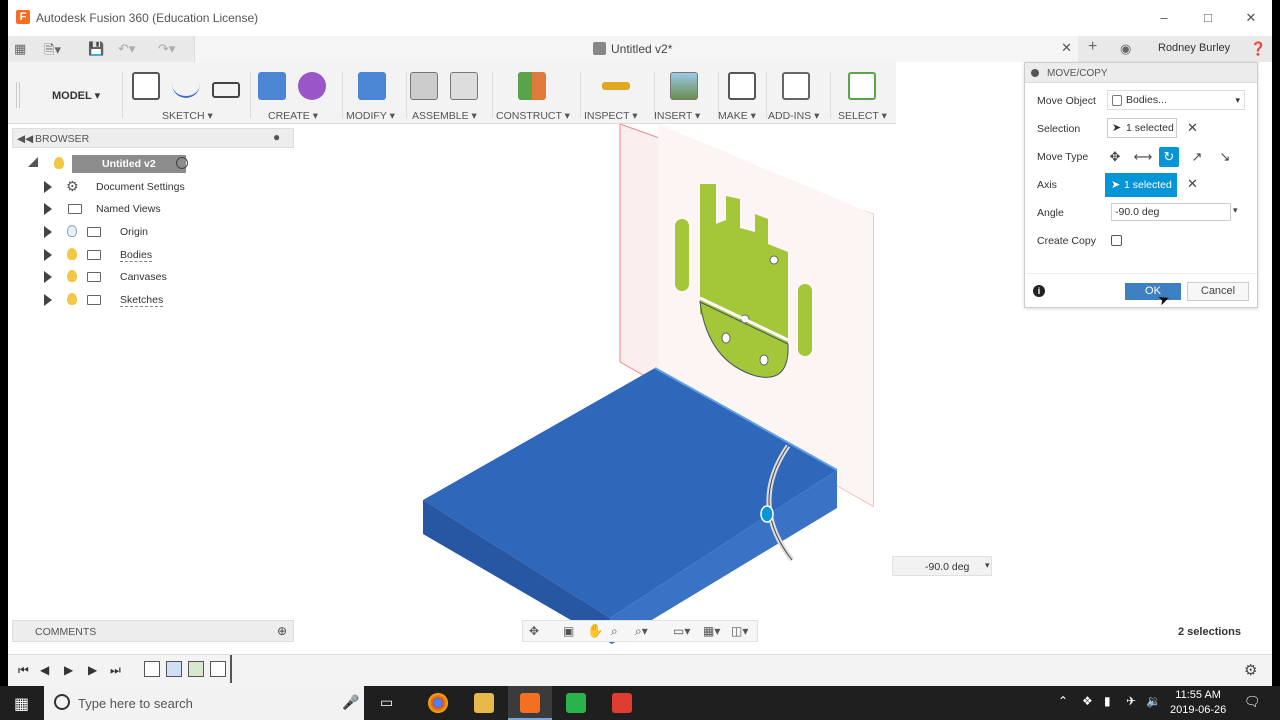  What do you see at coordinates (1169, 157) in the screenshot?
I see `rotate-icon: ↻` at bounding box center [1169, 157].